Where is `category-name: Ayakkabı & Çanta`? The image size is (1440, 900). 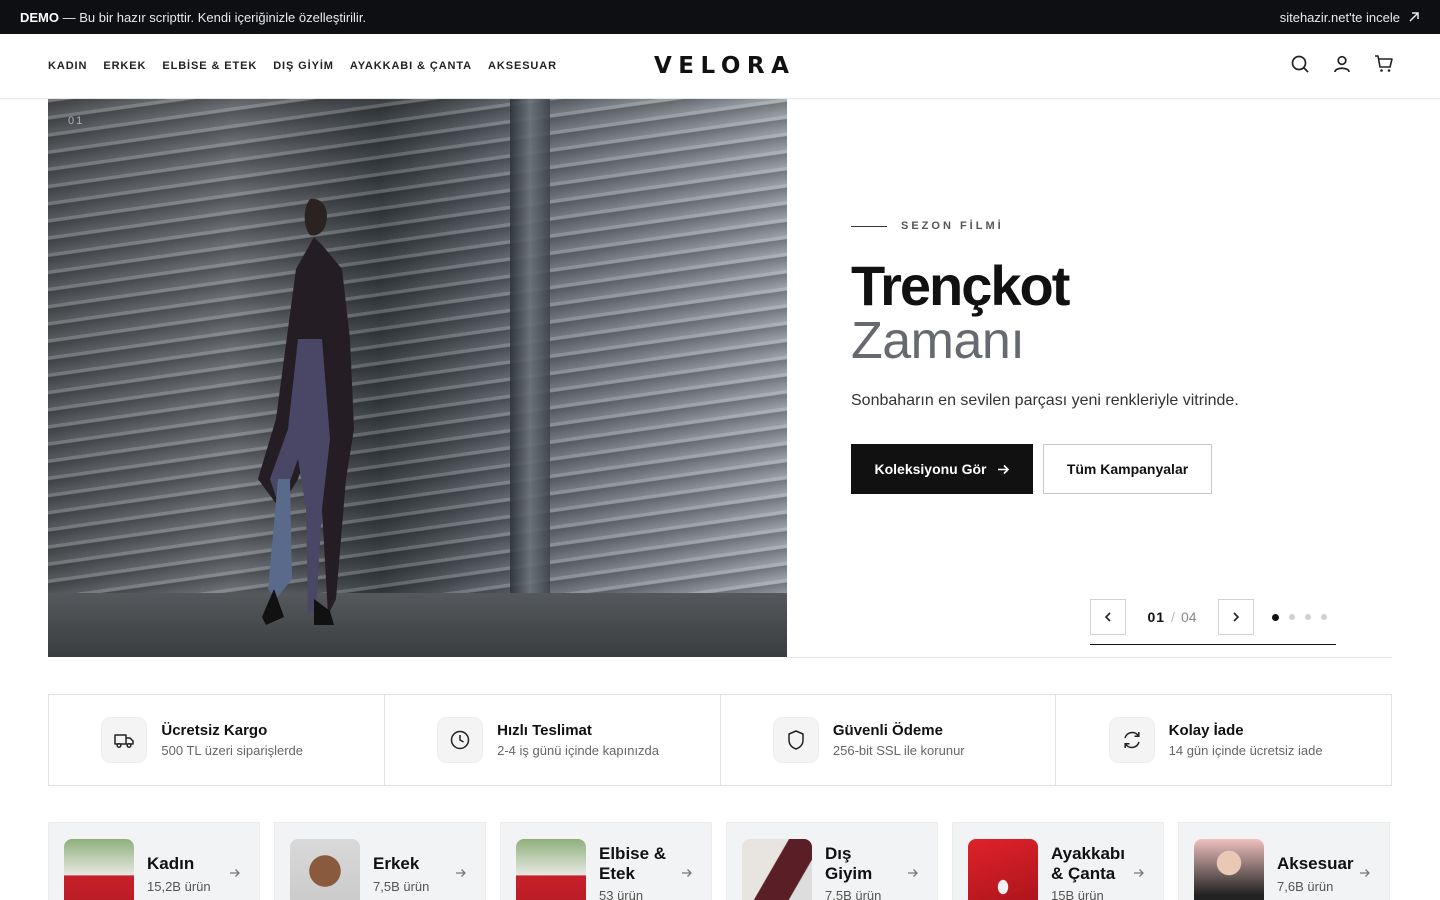
category-name: Ayakkabı & Çanta is located at coordinates (1088, 863).